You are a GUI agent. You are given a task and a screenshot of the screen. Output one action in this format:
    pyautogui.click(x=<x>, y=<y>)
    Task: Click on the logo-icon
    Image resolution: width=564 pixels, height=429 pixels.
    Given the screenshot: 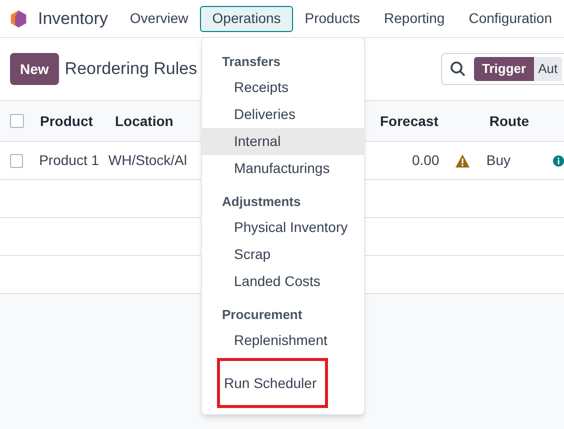 What is the action you would take?
    pyautogui.click(x=18, y=19)
    